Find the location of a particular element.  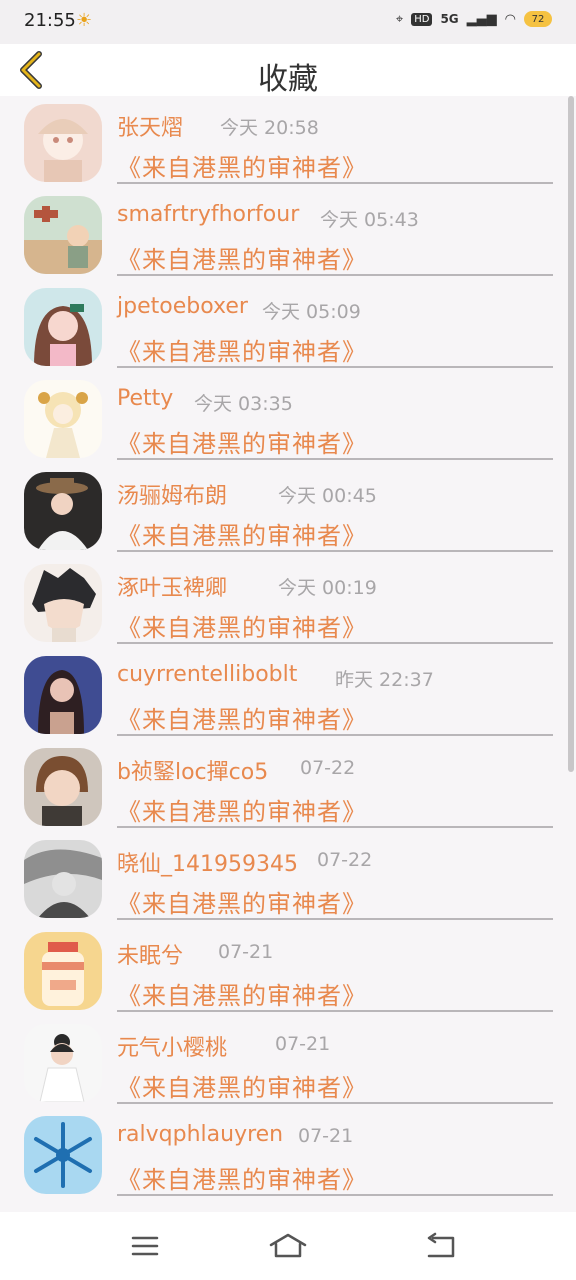

battery-icon: 72 is located at coordinates (538, 19).